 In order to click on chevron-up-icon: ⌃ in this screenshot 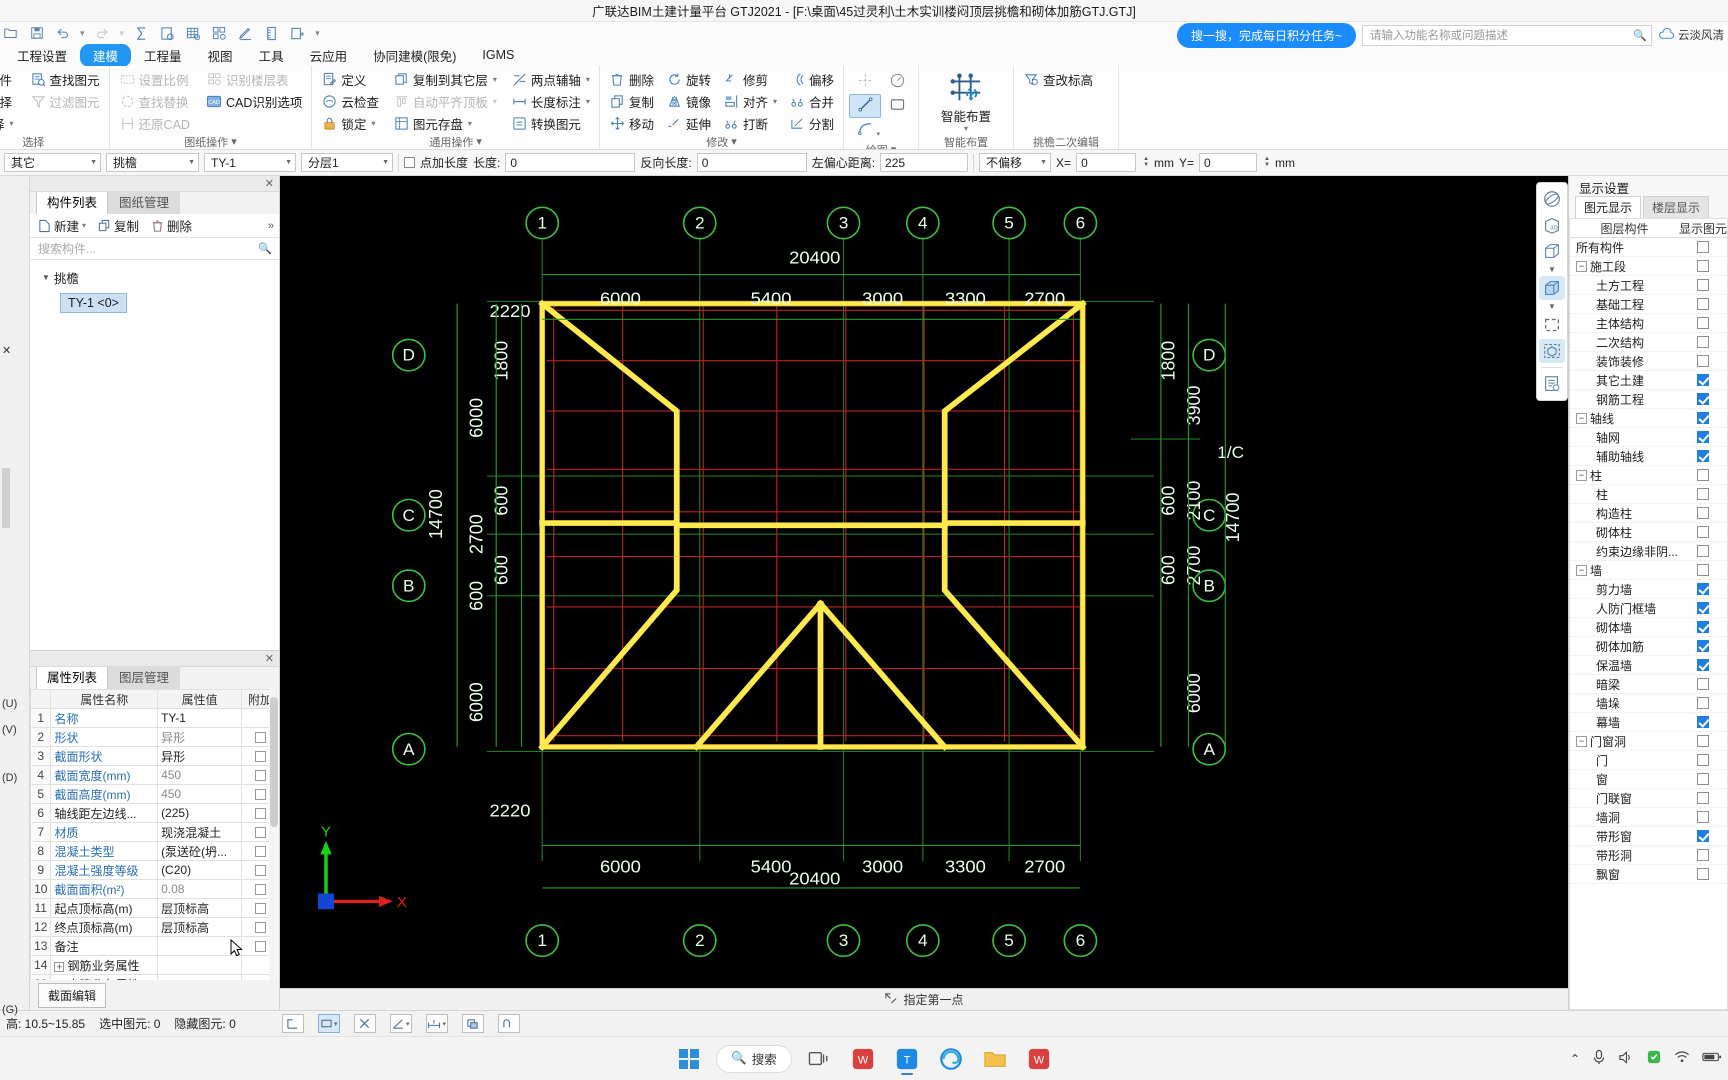, I will do `click(1575, 1059)`.